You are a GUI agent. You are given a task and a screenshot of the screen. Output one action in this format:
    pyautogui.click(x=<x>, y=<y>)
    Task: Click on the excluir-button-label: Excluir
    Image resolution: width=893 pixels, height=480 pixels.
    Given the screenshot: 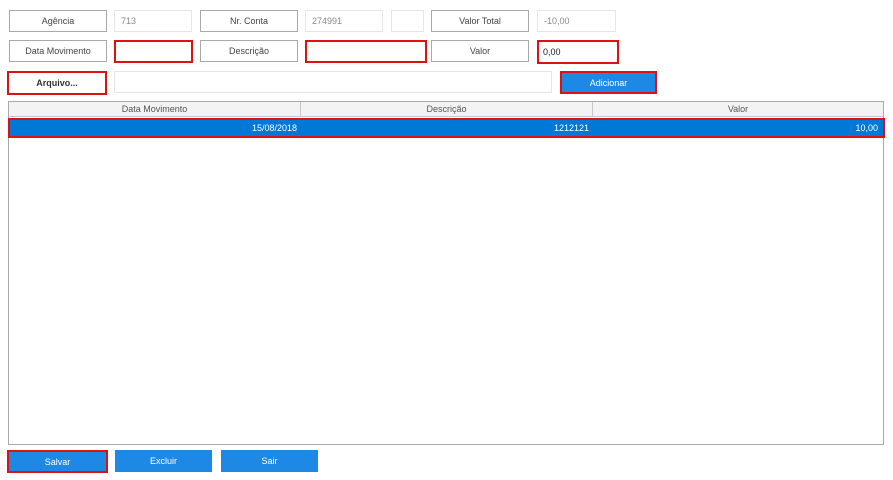 What is the action you would take?
    pyautogui.click(x=163, y=461)
    